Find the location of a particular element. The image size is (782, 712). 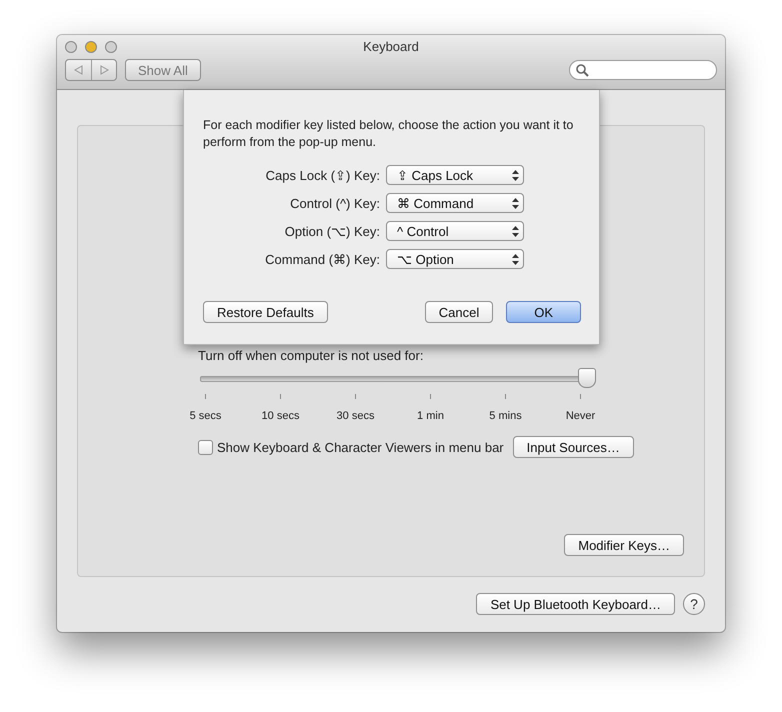

left-triangle-icon is located at coordinates (78, 70).